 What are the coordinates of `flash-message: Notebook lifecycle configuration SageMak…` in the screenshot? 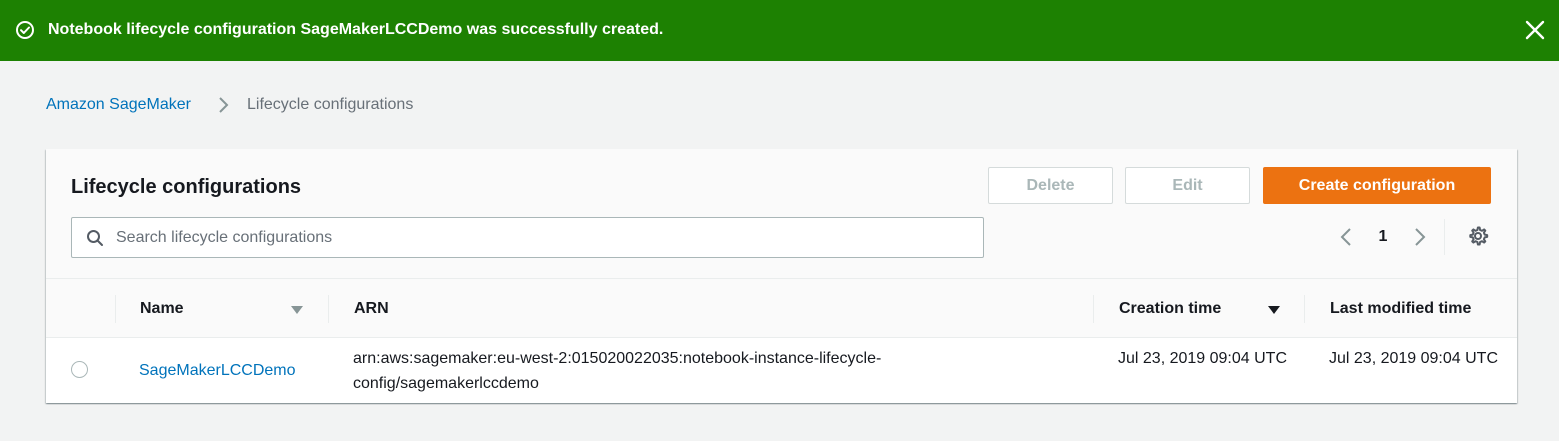 It's located at (356, 29).